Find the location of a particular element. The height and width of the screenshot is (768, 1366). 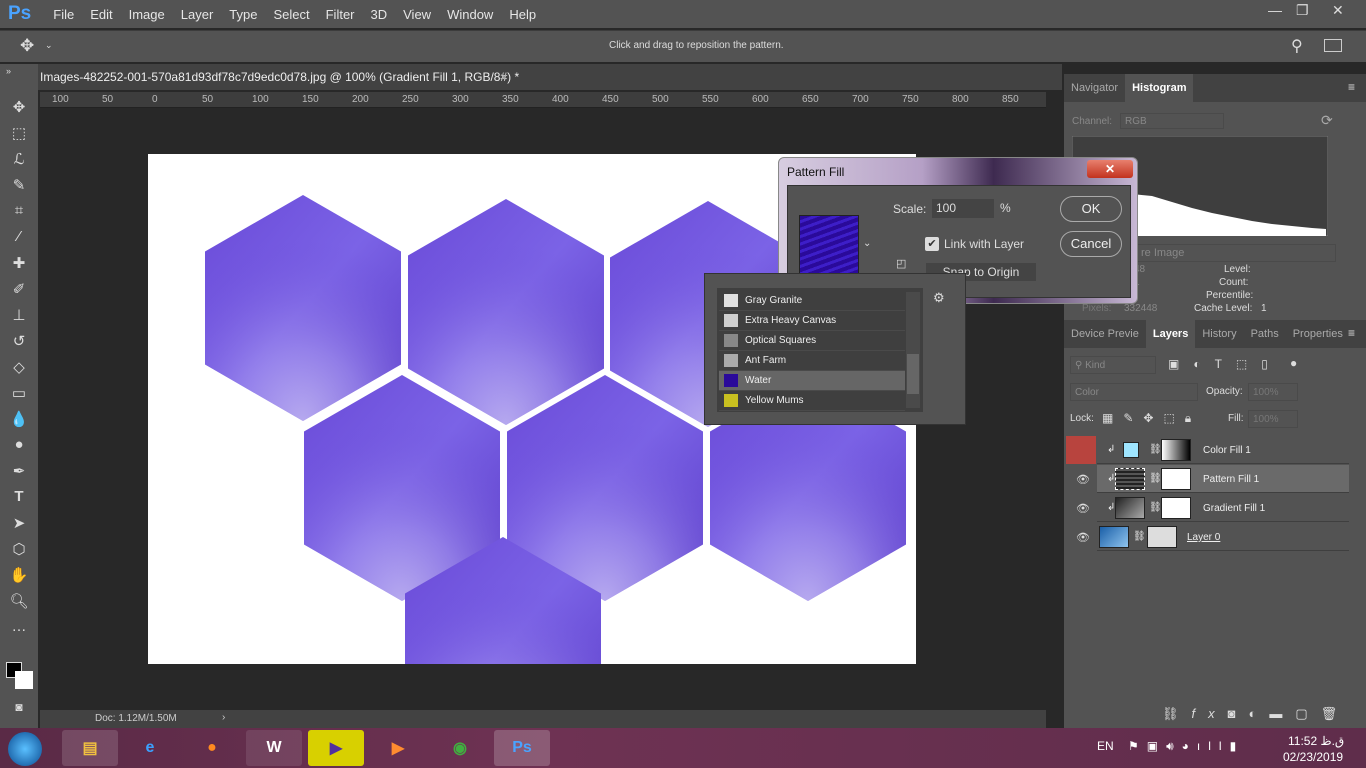

pattern-item: Yellow Mums is located at coordinates (812, 401).